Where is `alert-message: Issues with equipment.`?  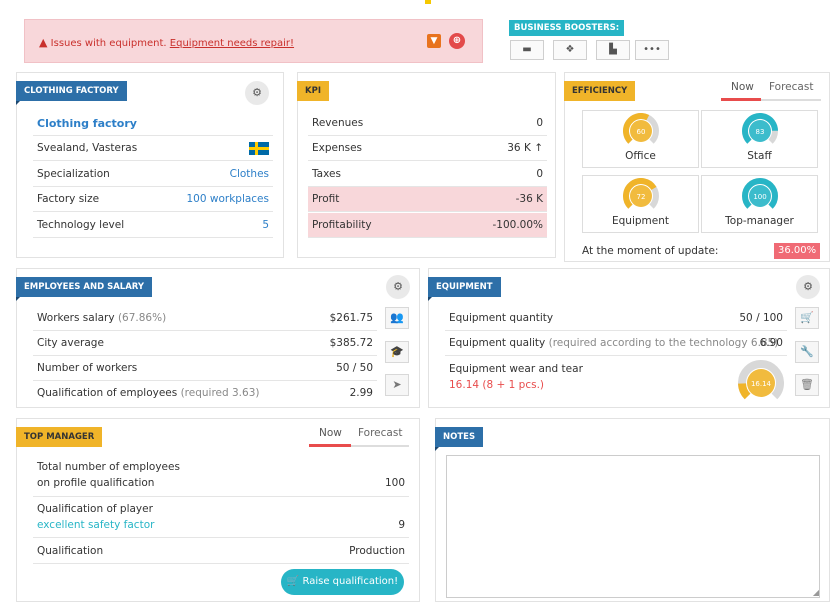
alert-message: Issues with equipment. is located at coordinates (108, 43).